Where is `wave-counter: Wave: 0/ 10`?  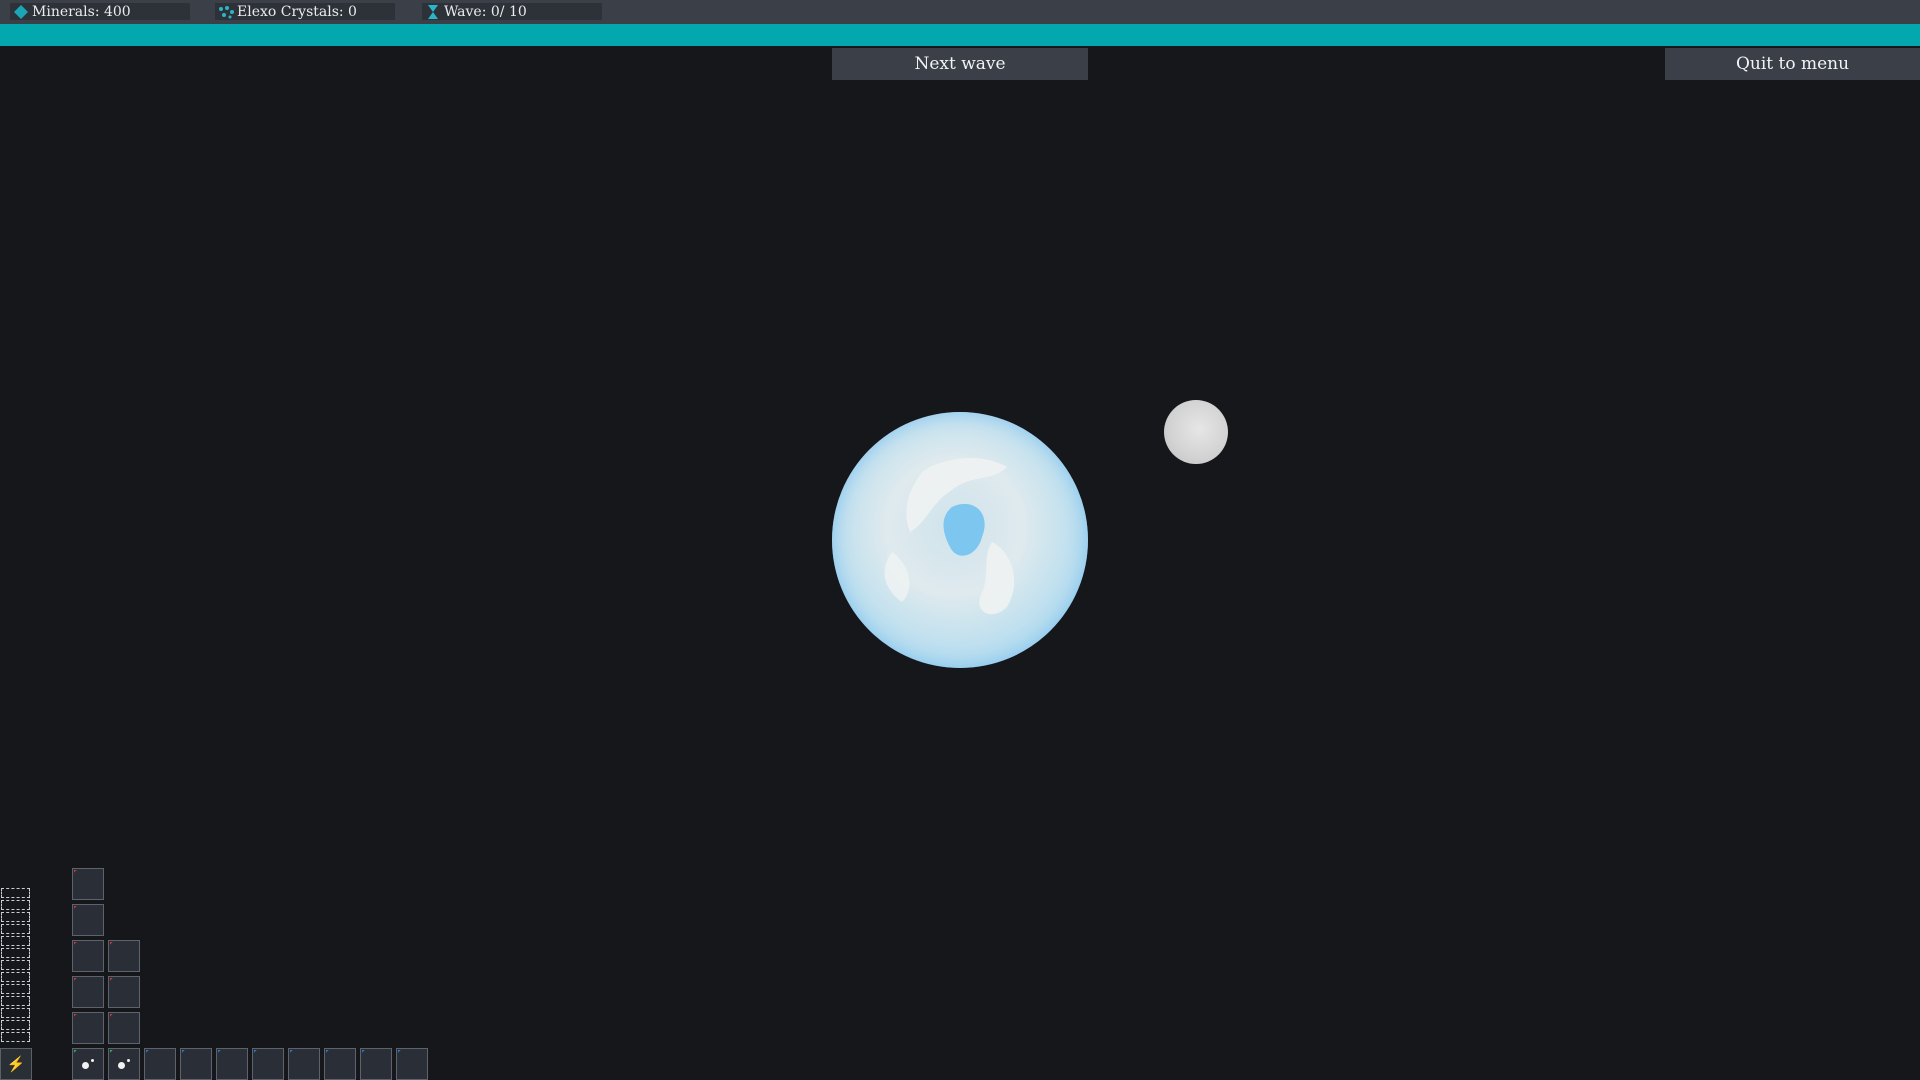
wave-counter: Wave: 0/ 10 is located at coordinates (512, 11).